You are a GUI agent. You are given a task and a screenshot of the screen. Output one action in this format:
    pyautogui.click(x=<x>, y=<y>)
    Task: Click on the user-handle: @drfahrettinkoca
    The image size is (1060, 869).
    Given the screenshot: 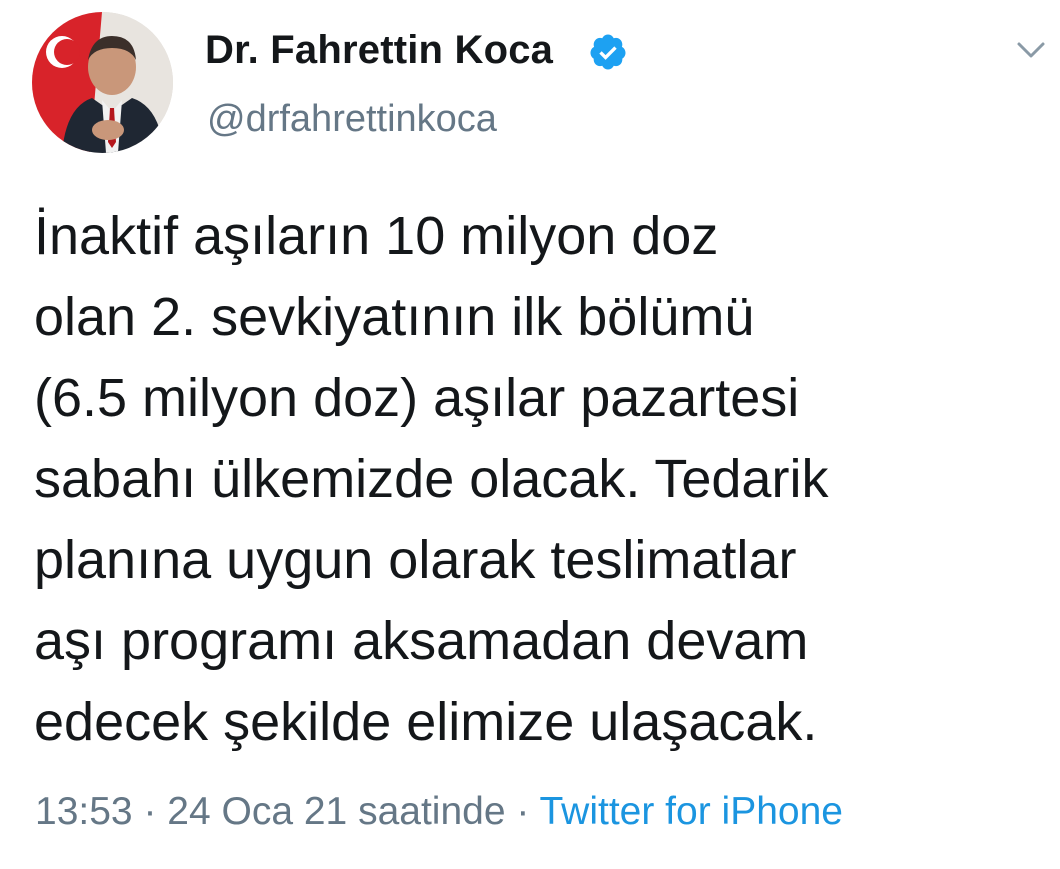 What is the action you would take?
    pyautogui.click(x=352, y=119)
    